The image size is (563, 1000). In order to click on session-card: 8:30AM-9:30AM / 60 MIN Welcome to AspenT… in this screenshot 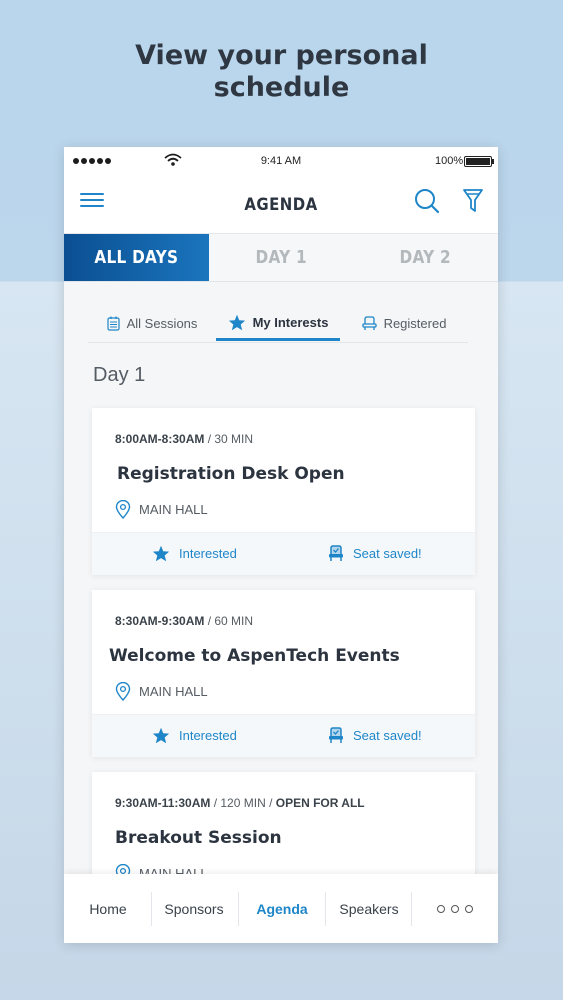, I will do `click(283, 673)`.